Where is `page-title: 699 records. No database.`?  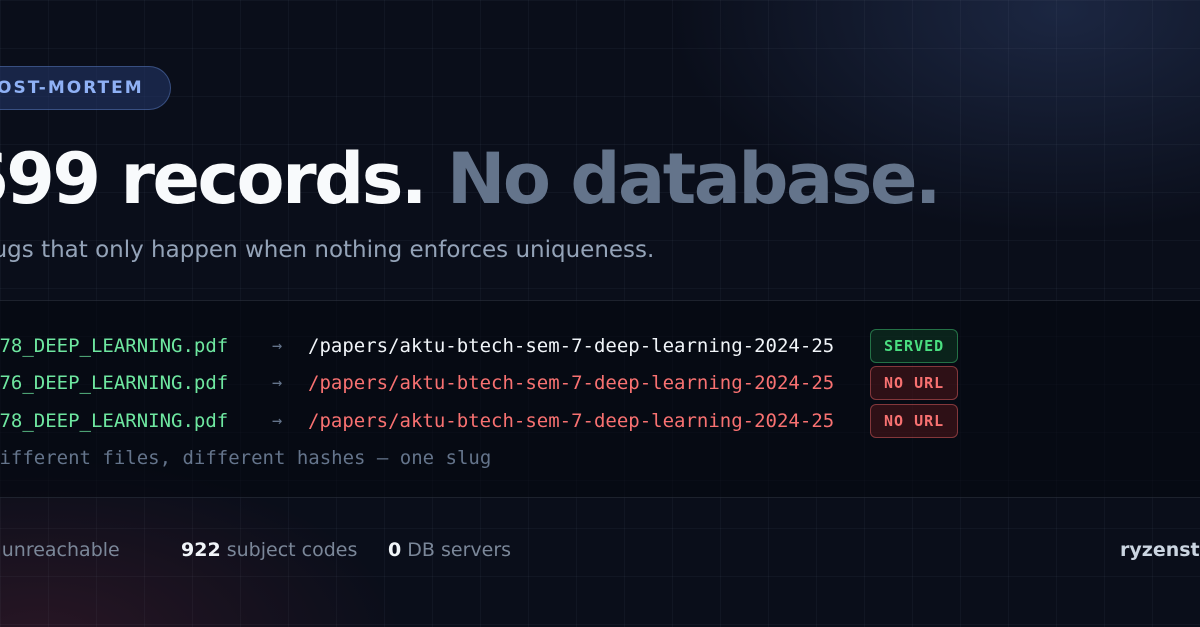
page-title: 699 records. No database. is located at coordinates (471, 179).